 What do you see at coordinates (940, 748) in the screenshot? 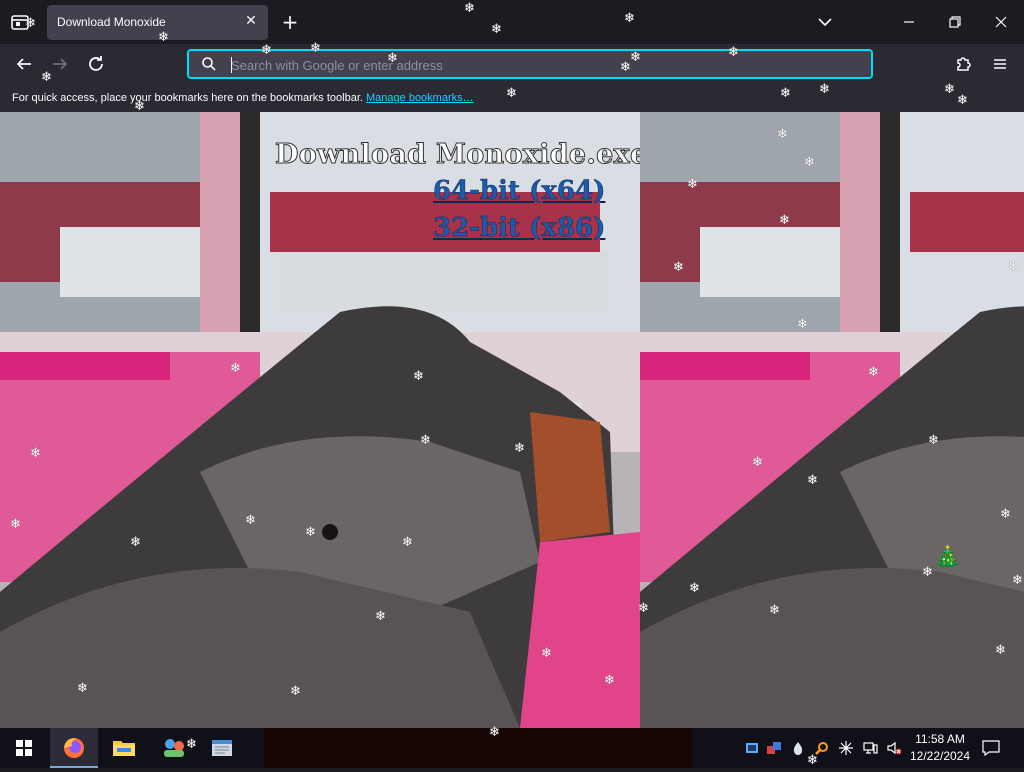
I see `system-clock: 11:58 AM 12/22/2024` at bounding box center [940, 748].